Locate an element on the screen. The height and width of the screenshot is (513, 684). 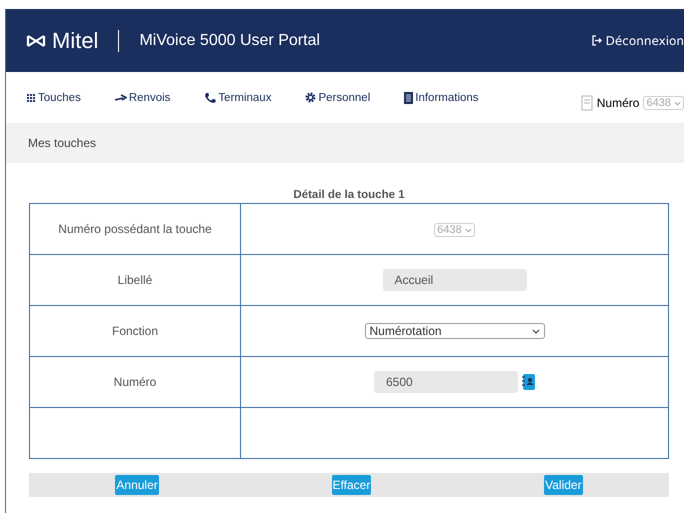
field-label: Numéro is located at coordinates (135, 382).